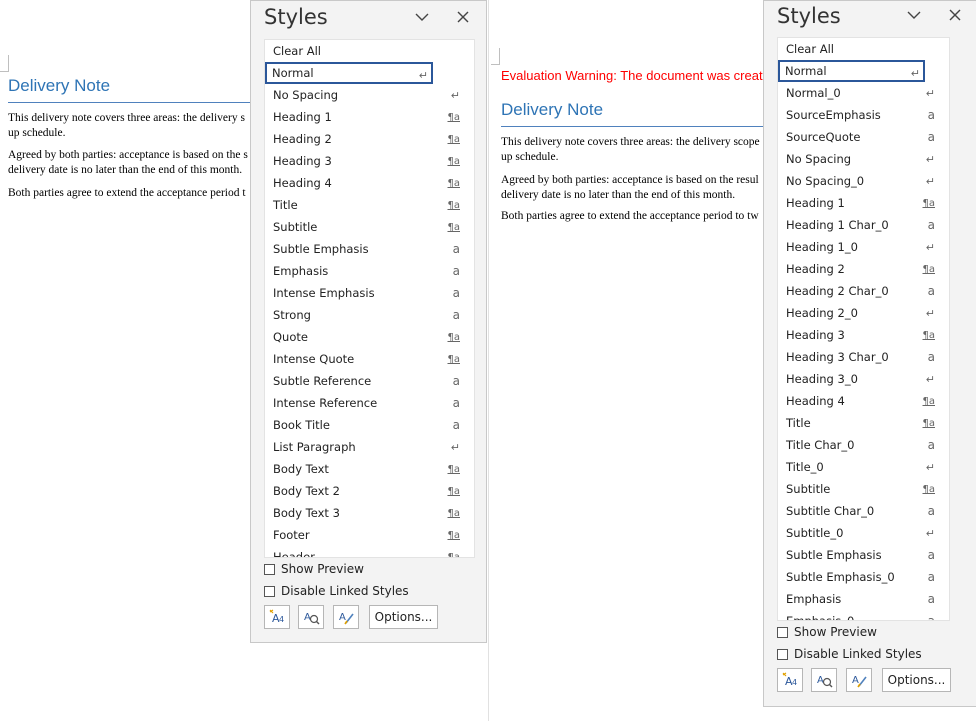 This screenshot has width=976, height=721. Describe the element at coordinates (834, 555) in the screenshot. I see `style-item-label: Subtle Emphasis` at that location.